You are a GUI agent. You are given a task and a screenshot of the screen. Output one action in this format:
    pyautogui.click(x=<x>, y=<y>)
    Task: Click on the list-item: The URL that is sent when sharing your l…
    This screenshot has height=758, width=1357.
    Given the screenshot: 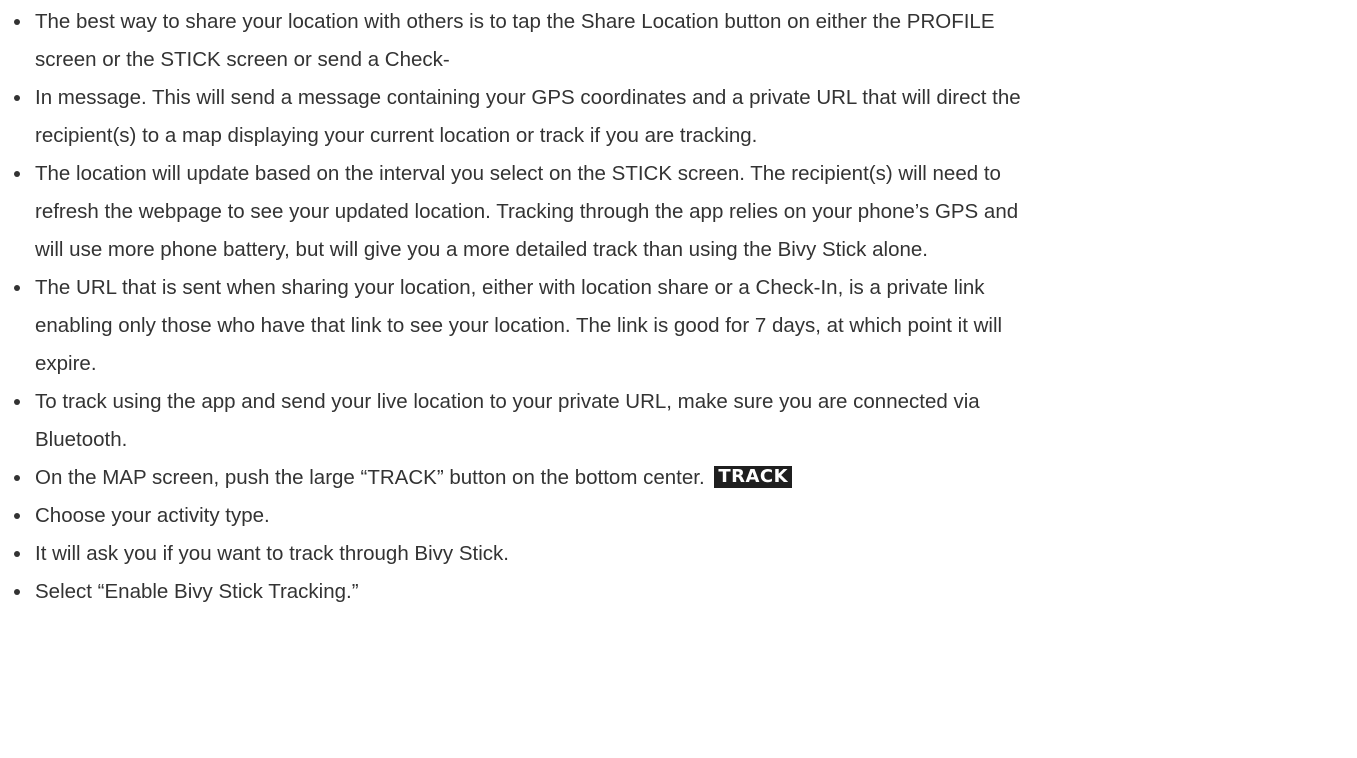 What is the action you would take?
    pyautogui.click(x=670, y=326)
    